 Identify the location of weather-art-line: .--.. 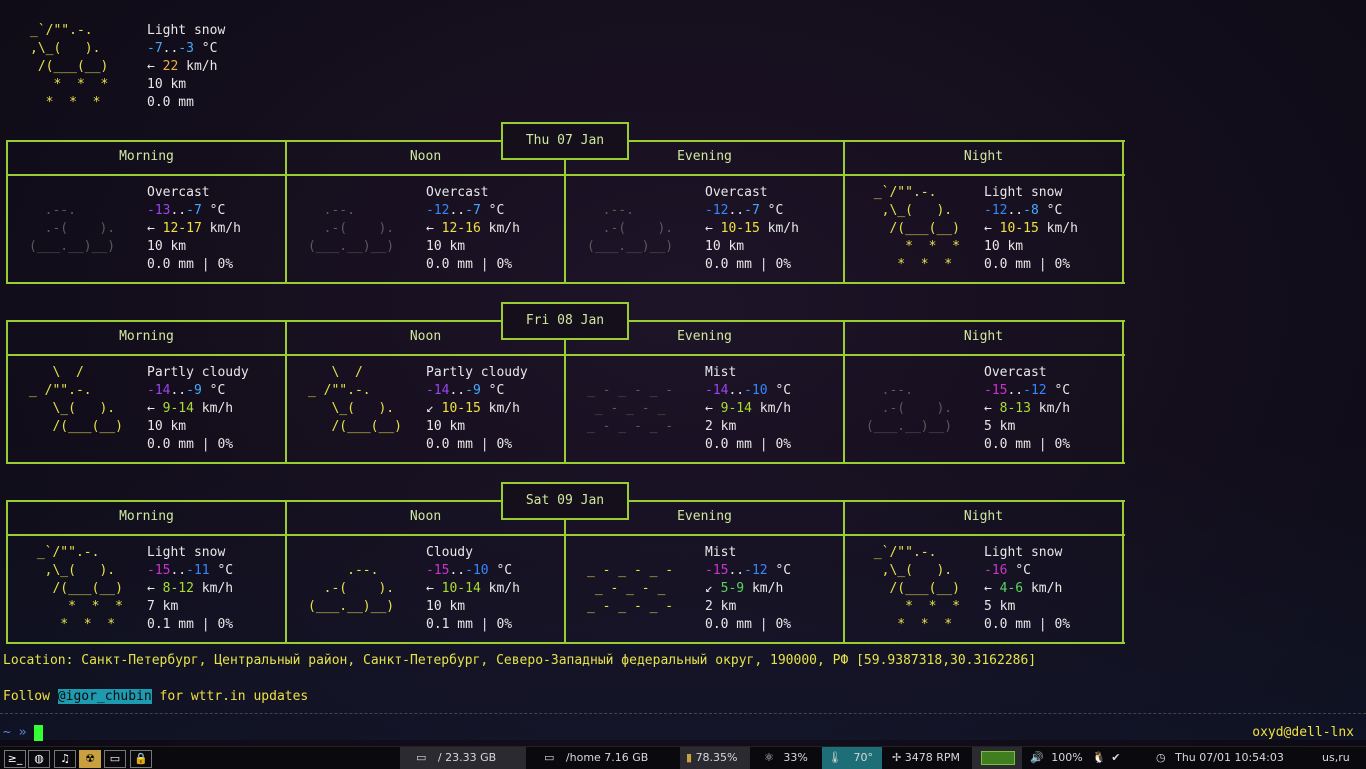
(343, 570).